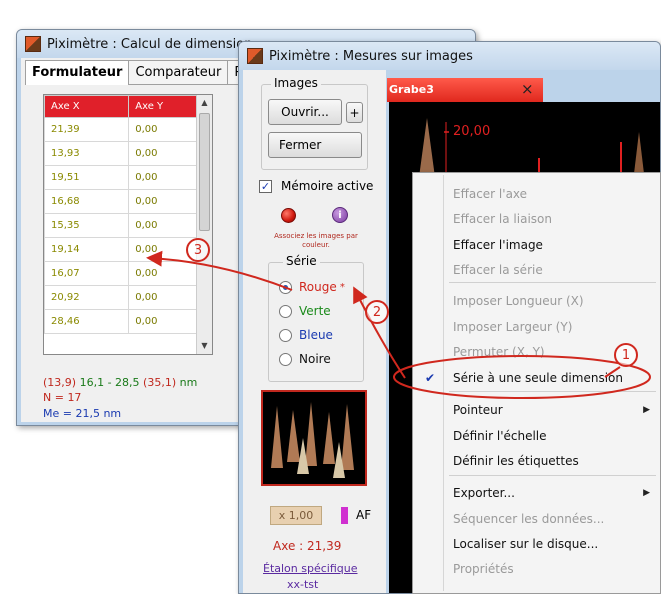 The image size is (661, 594). Describe the element at coordinates (472, 131) in the screenshot. I see `measure-label: 20,00` at that location.